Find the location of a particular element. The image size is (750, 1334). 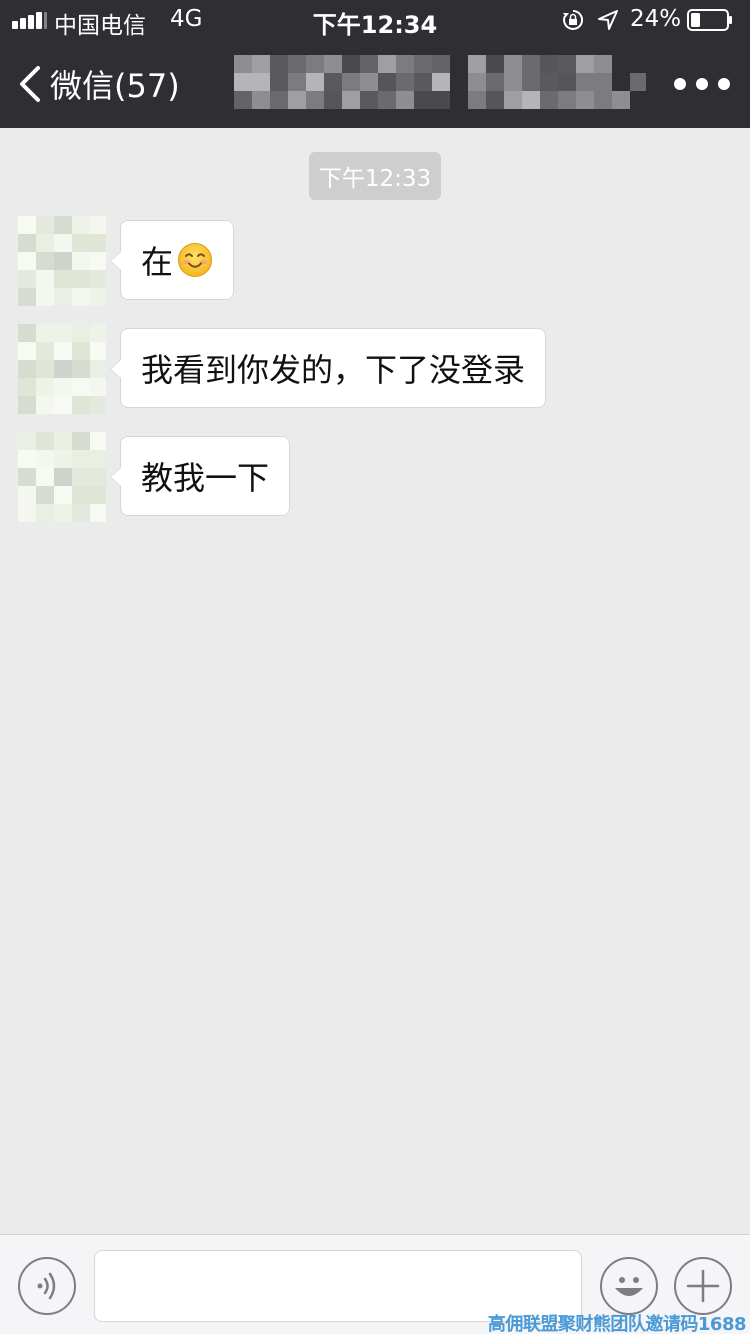

voice-icon is located at coordinates (46, 1286).